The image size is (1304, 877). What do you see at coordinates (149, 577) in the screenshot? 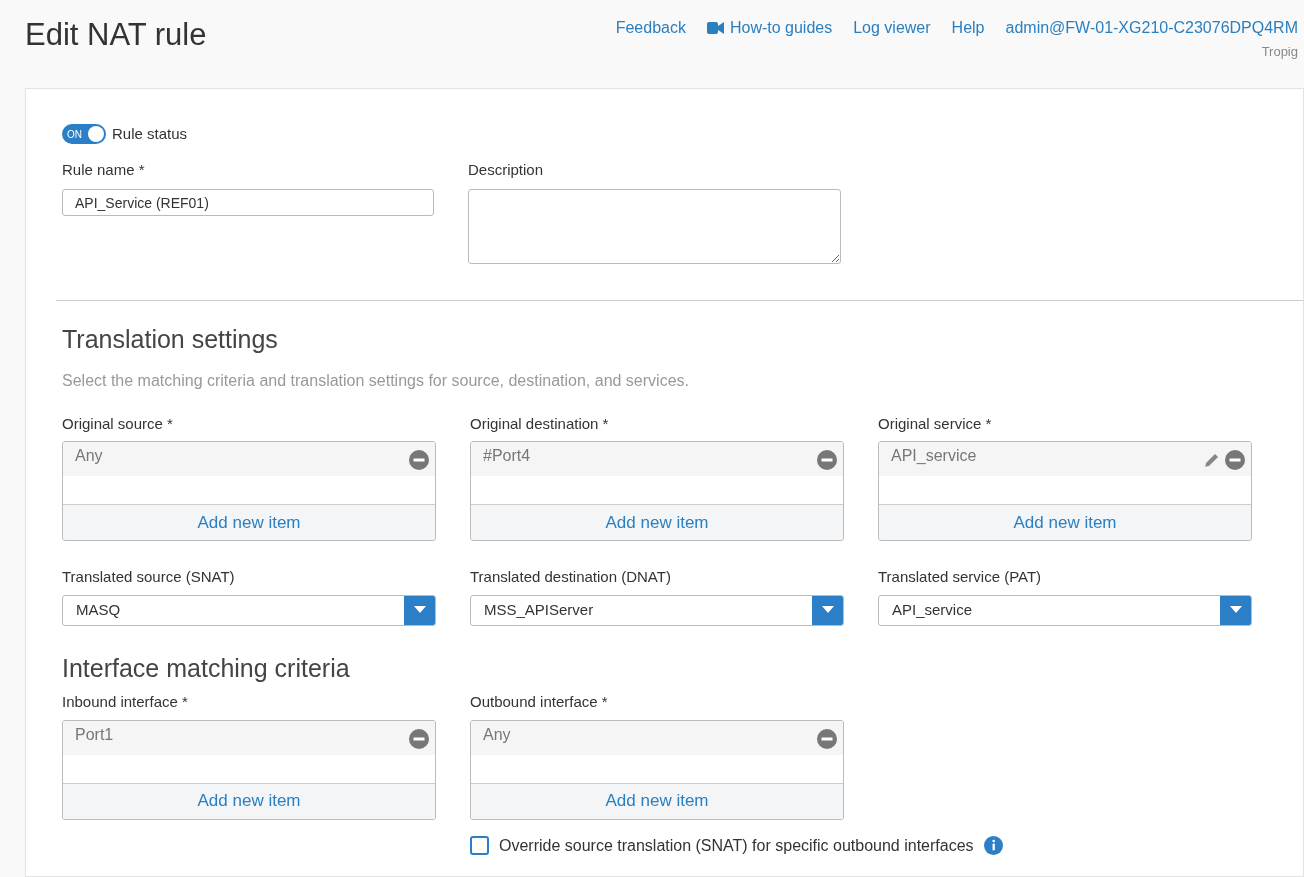
I see `field-label: Translated source (SNAT)` at bounding box center [149, 577].